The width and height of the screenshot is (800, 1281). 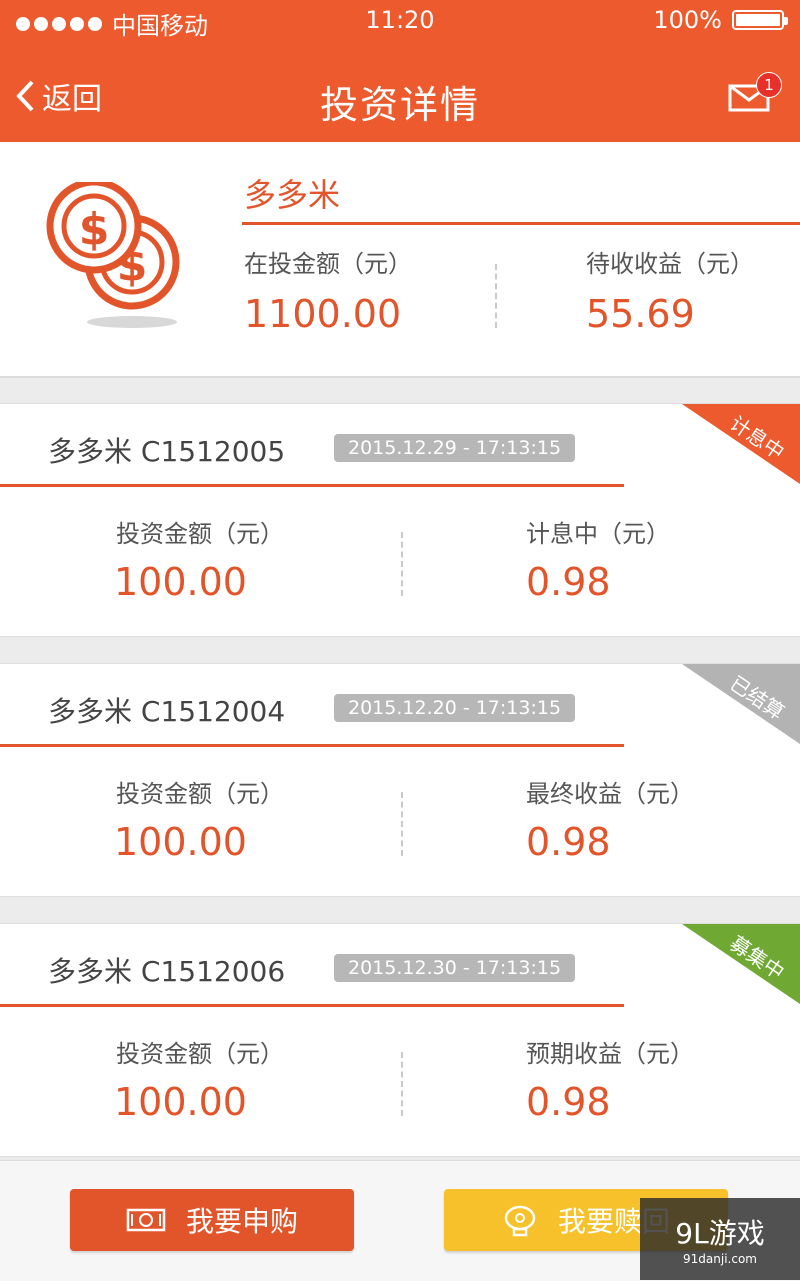 I want to click on watermark-text: 9L游戏, so click(x=720, y=1233).